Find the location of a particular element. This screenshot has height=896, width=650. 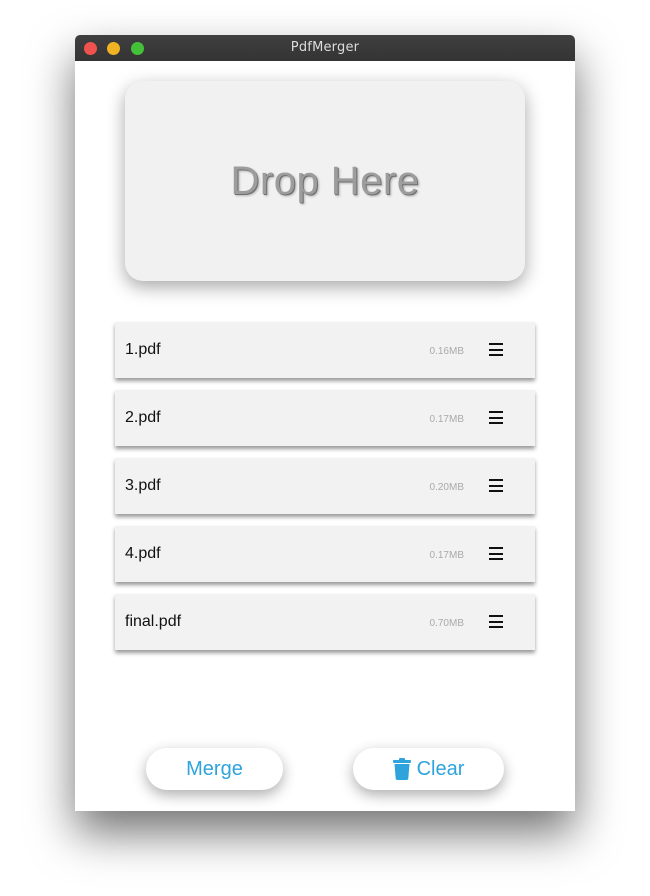

clear-button-label: Clear is located at coordinates (440, 768).